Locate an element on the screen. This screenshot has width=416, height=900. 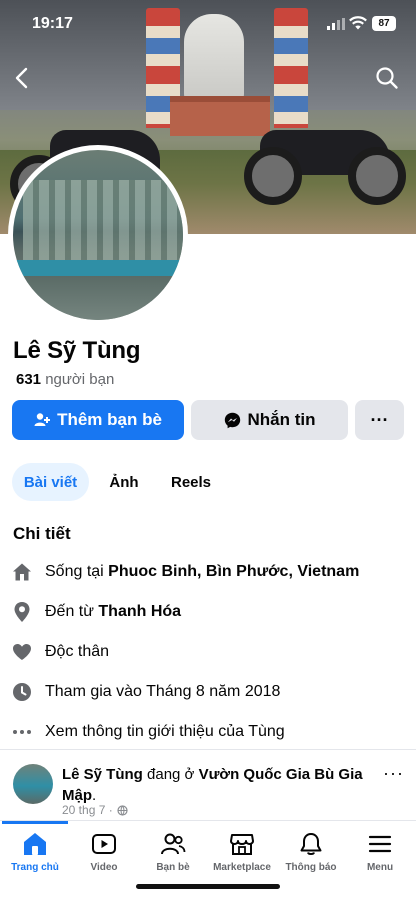
post-end: . is located at coordinates (94, 795).